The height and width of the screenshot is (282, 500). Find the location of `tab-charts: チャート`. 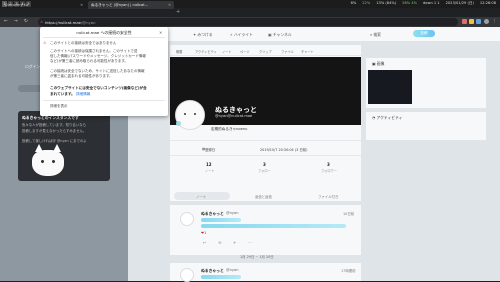

tab-charts: チャート is located at coordinates (307, 51).